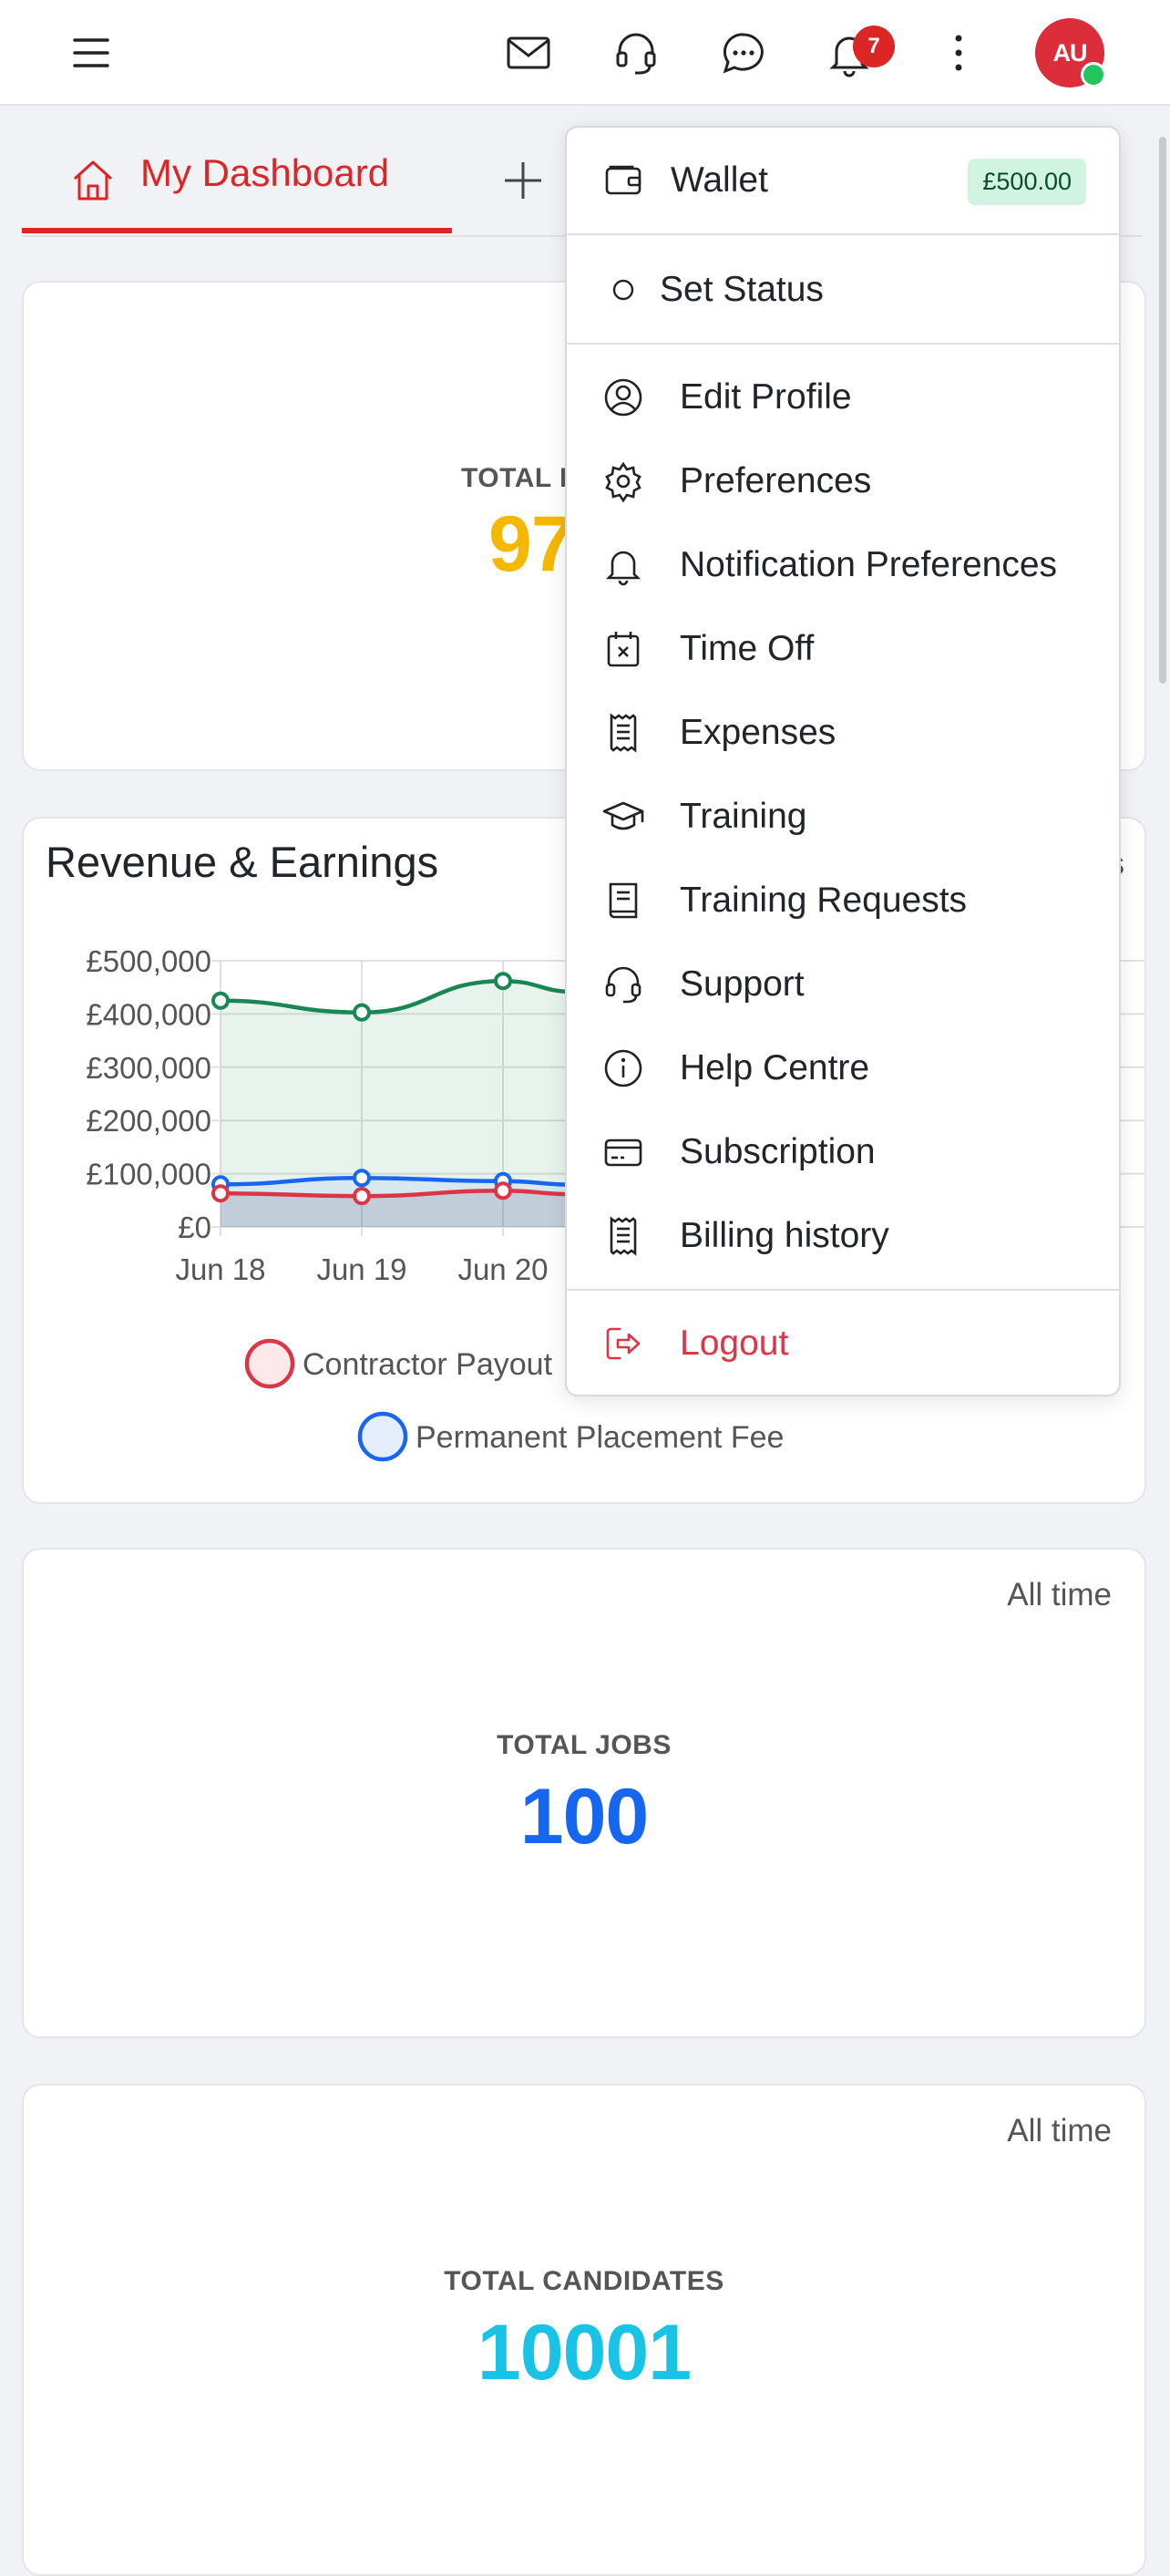 This screenshot has height=2576, width=1170. Describe the element at coordinates (149, 1068) in the screenshot. I see `y-tick-label: £300,000` at that location.